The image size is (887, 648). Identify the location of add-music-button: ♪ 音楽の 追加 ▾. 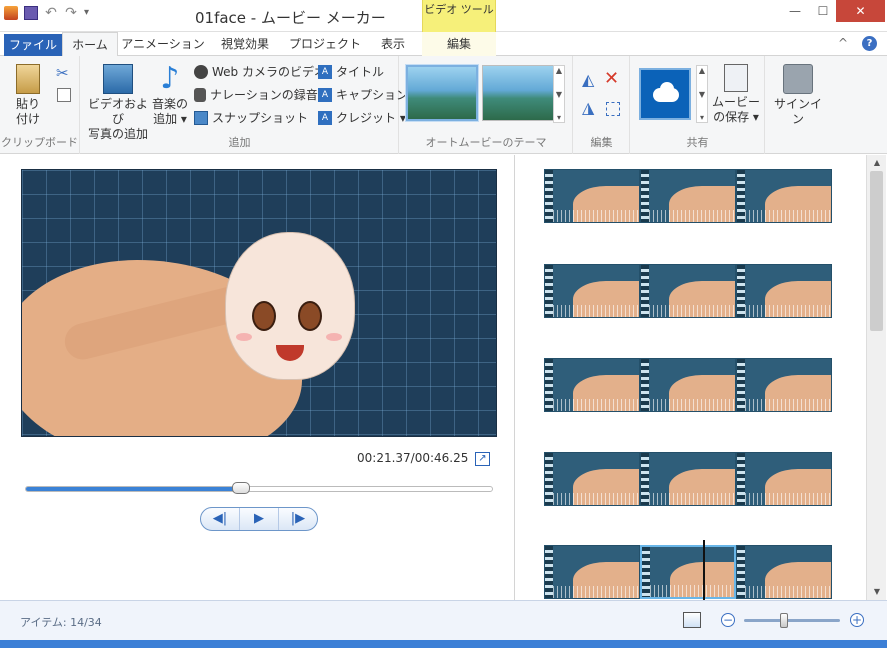
(170, 95).